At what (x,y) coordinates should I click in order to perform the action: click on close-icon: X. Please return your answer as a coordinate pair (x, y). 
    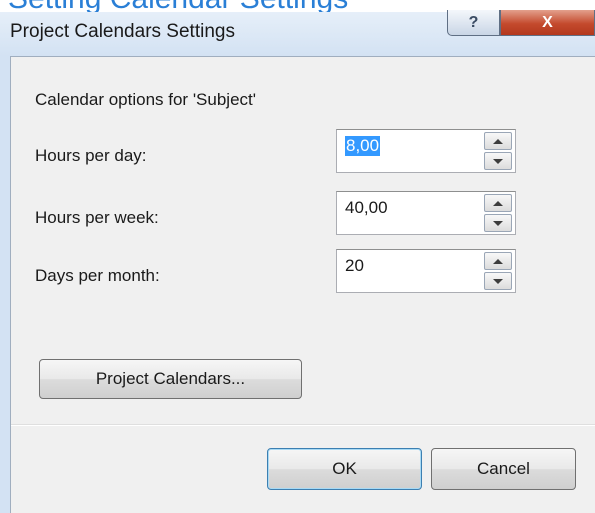
    Looking at the image, I should click on (547, 22).